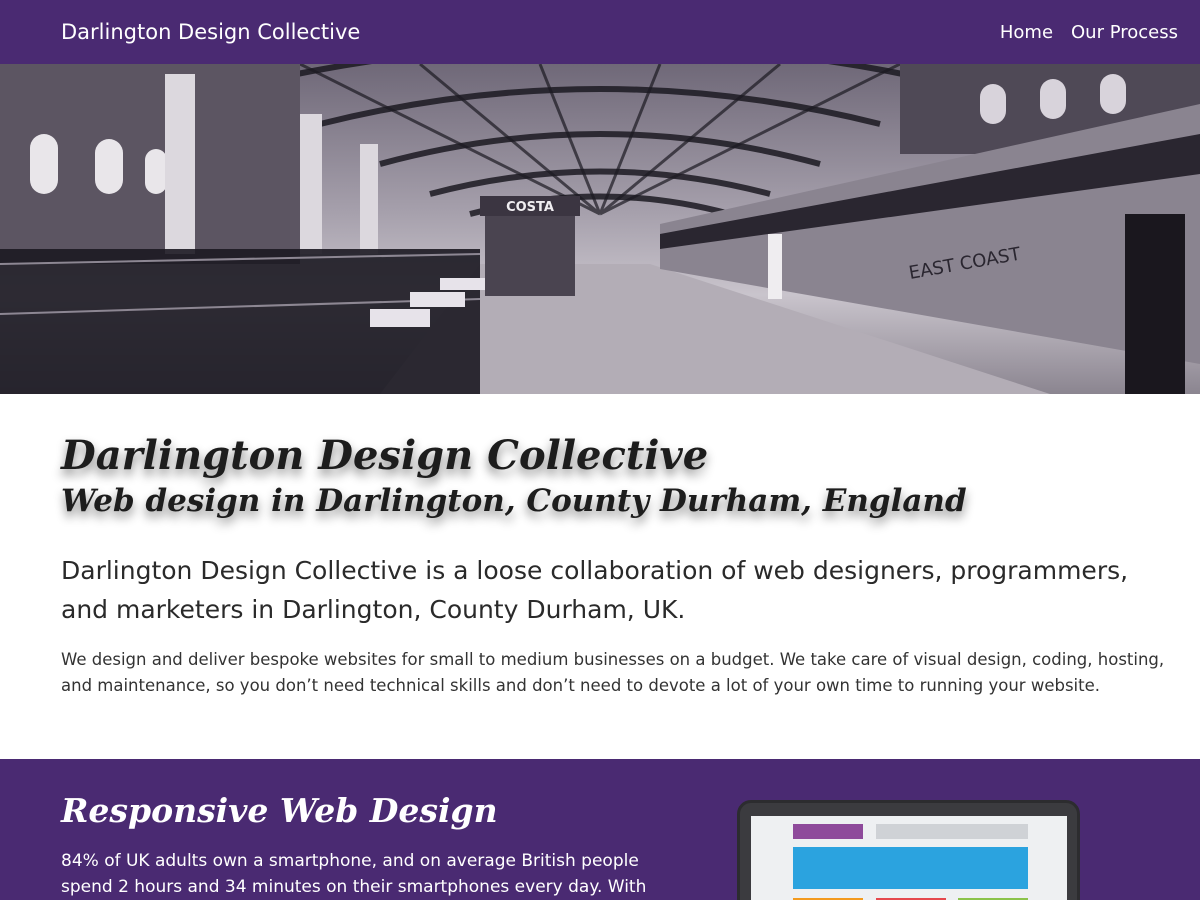  I want to click on kiosk-sign-text: COSTA, so click(530, 207).